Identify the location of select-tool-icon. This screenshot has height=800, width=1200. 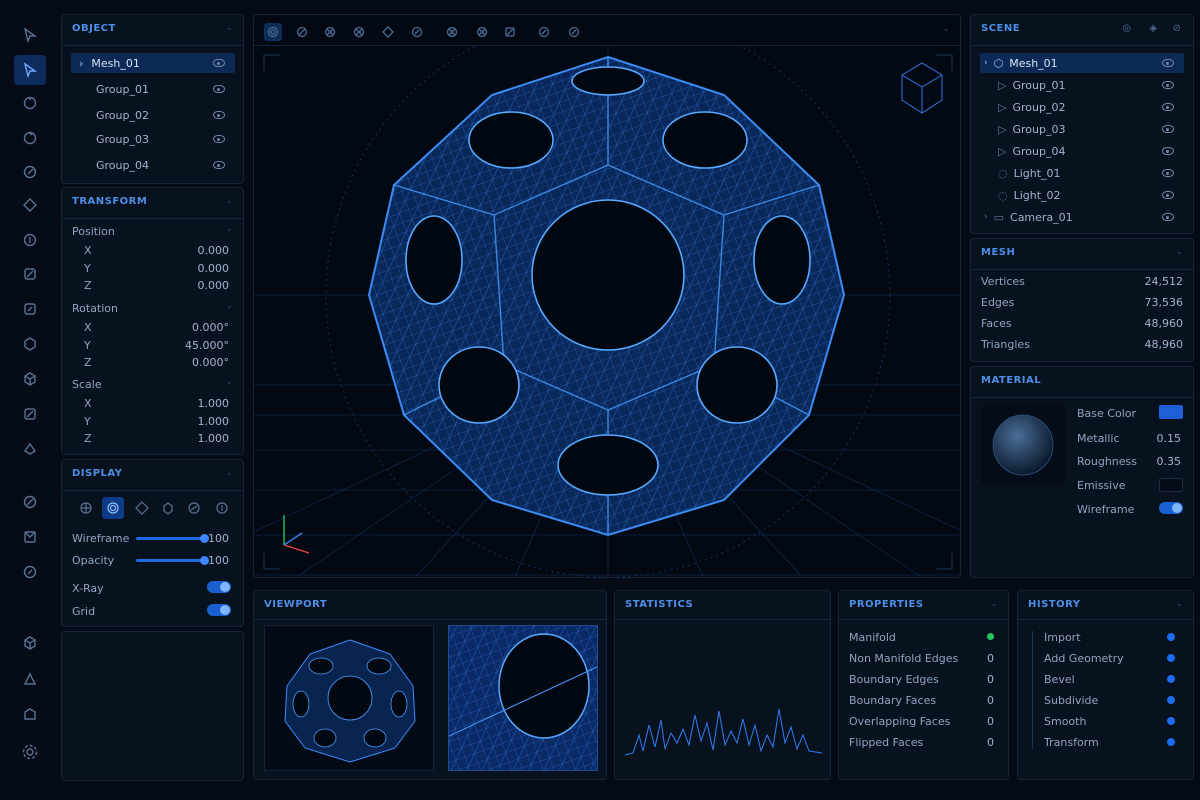
(30, 35).